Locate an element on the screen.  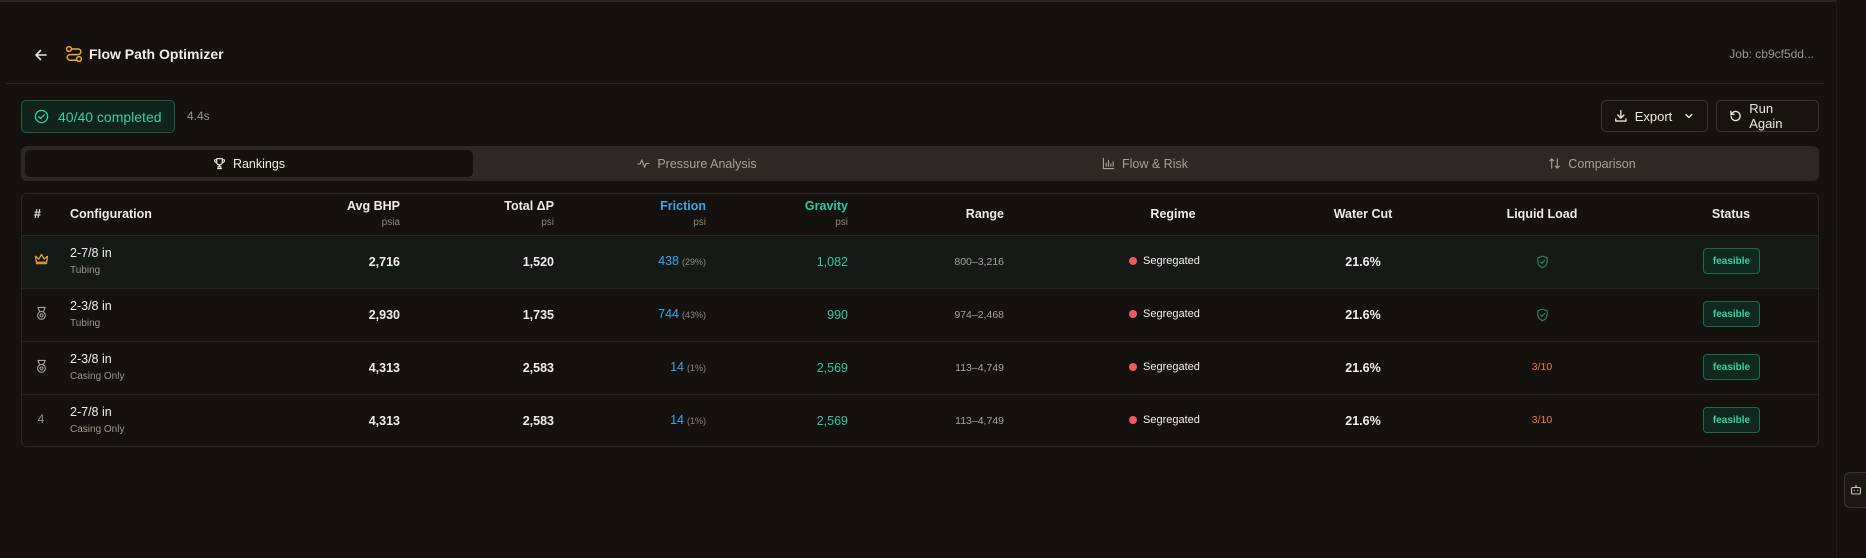
page-title: Flow Path Optimizer is located at coordinates (156, 54).